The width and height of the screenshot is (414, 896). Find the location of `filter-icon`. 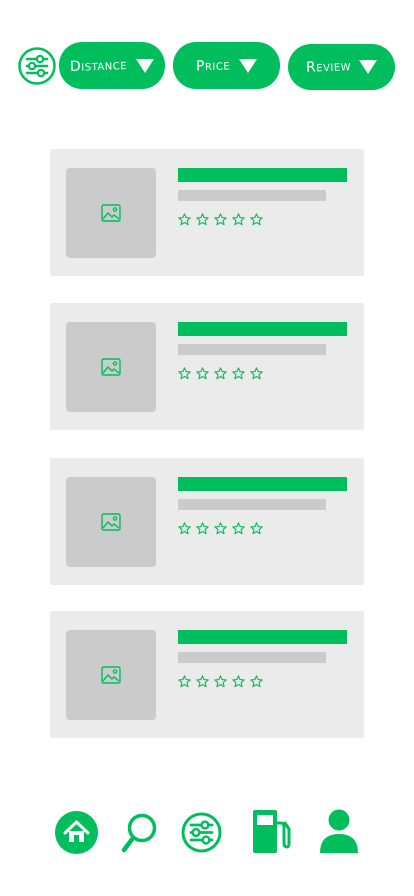

filter-icon is located at coordinates (201, 832).